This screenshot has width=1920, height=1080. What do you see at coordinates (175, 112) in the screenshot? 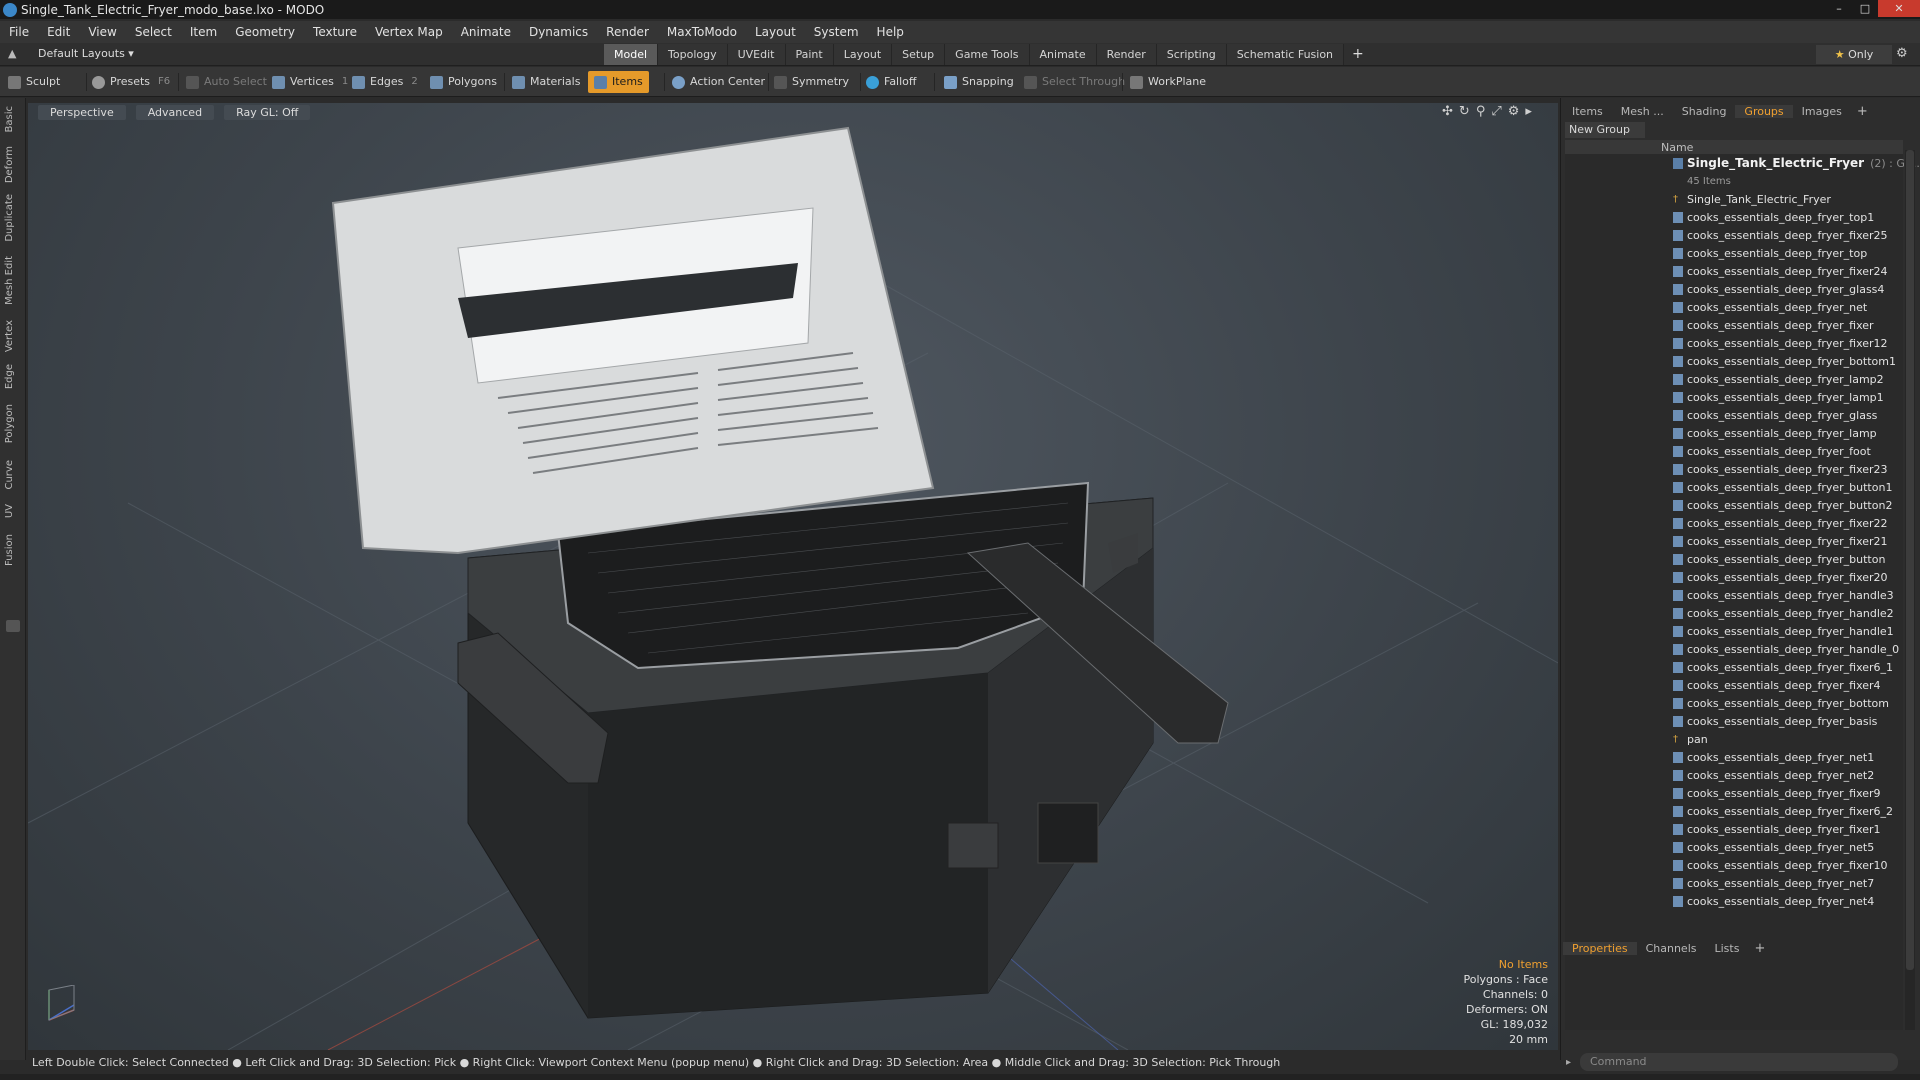
I see `shading-mode-button: Advanced` at bounding box center [175, 112].